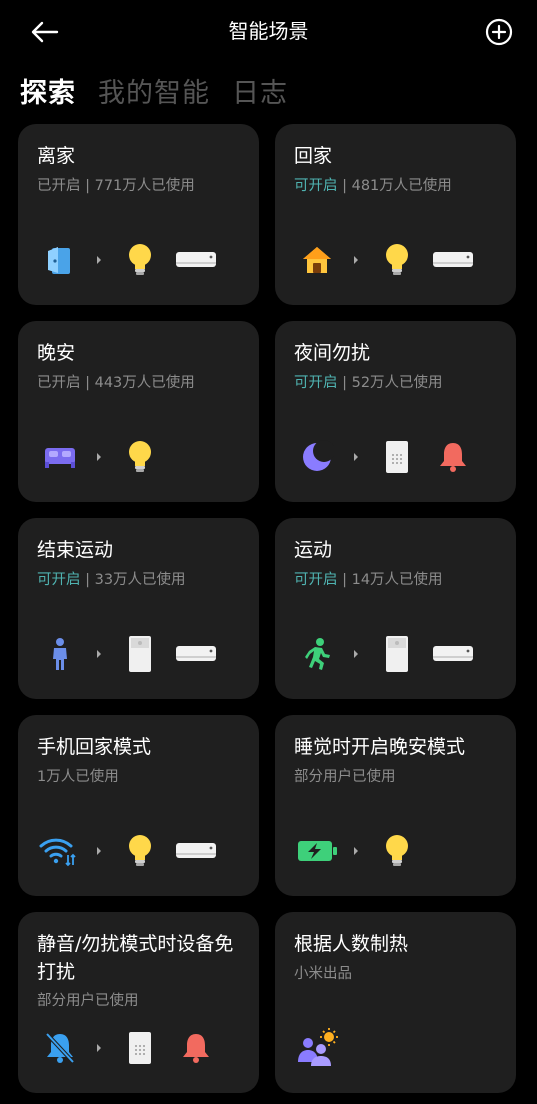  I want to click on scene-usage: 小米出品, so click(323, 974).